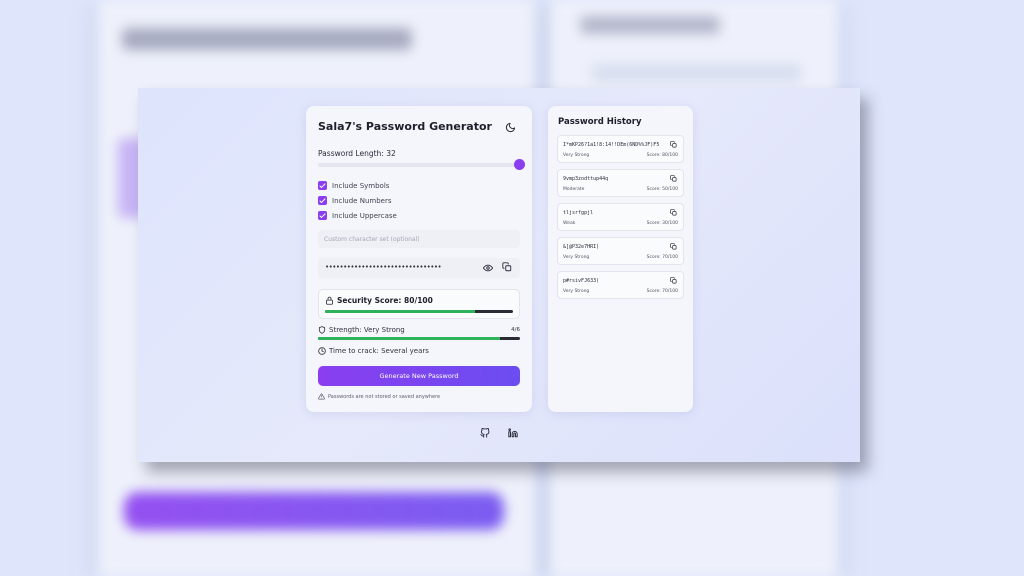 Image resolution: width=1024 pixels, height=576 pixels. What do you see at coordinates (361, 185) in the screenshot?
I see `option-label: Include Symbols` at bounding box center [361, 185].